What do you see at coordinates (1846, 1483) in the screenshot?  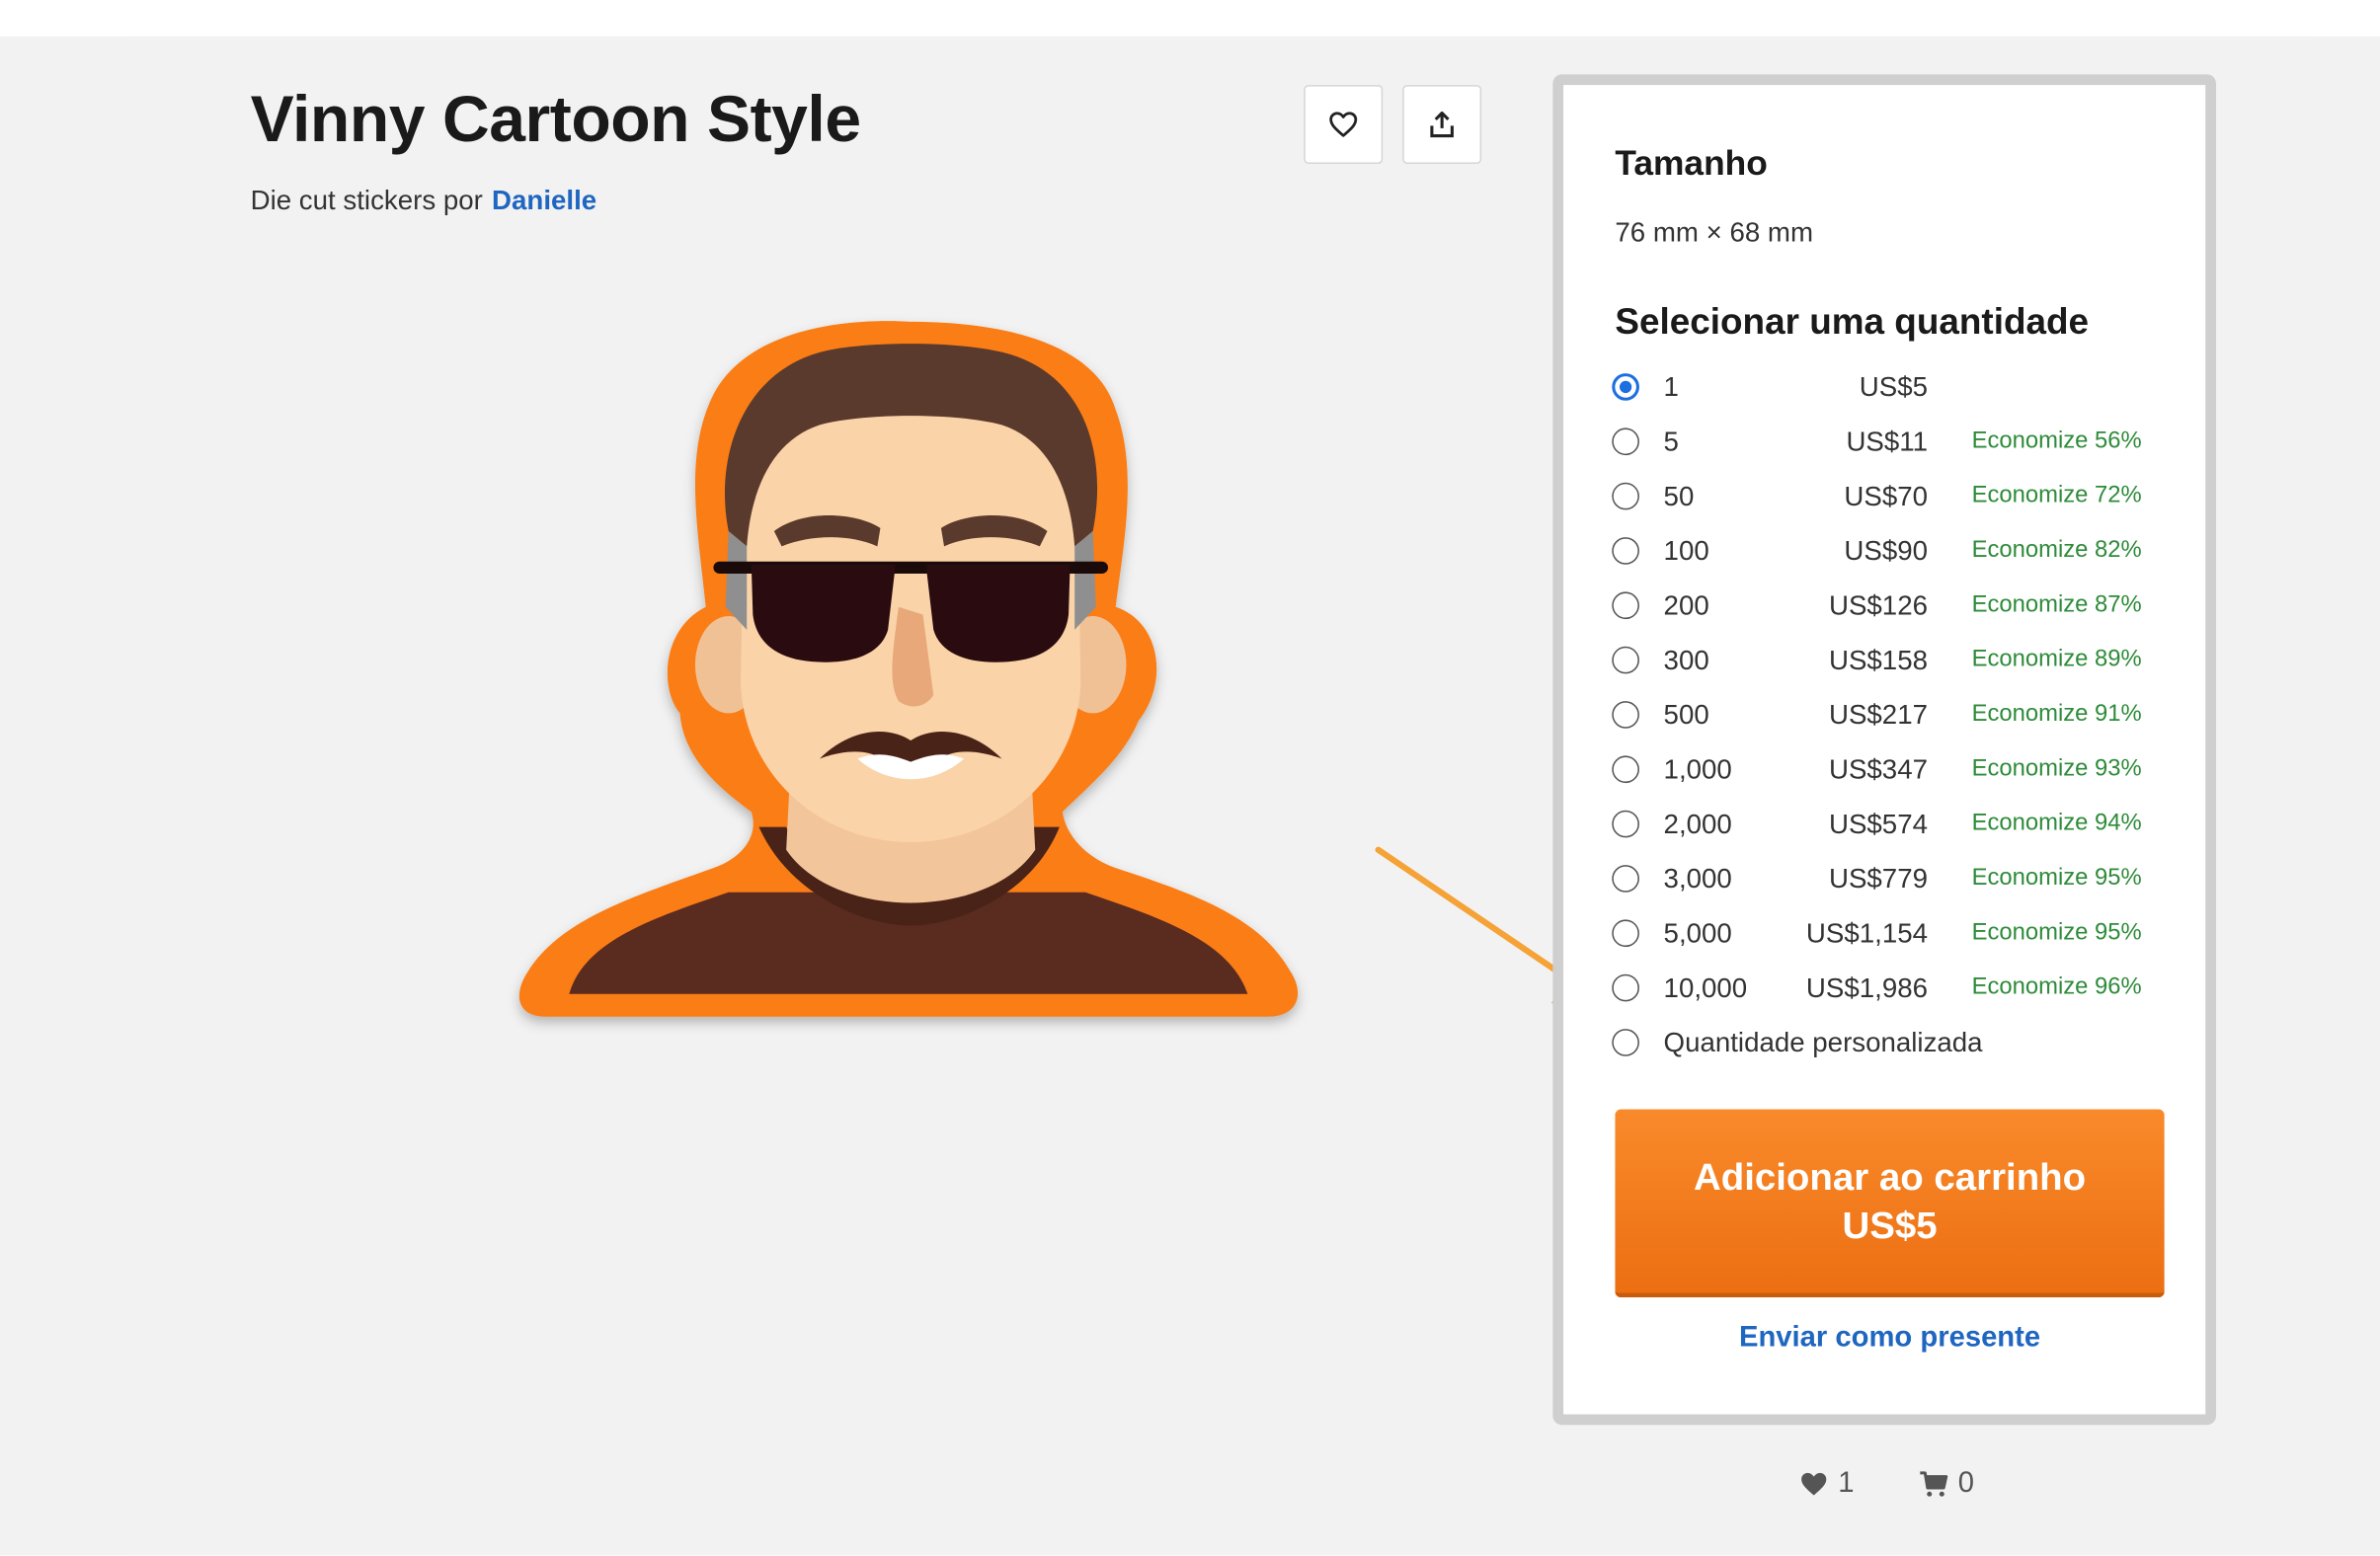 I see `likes-value: 1` at bounding box center [1846, 1483].